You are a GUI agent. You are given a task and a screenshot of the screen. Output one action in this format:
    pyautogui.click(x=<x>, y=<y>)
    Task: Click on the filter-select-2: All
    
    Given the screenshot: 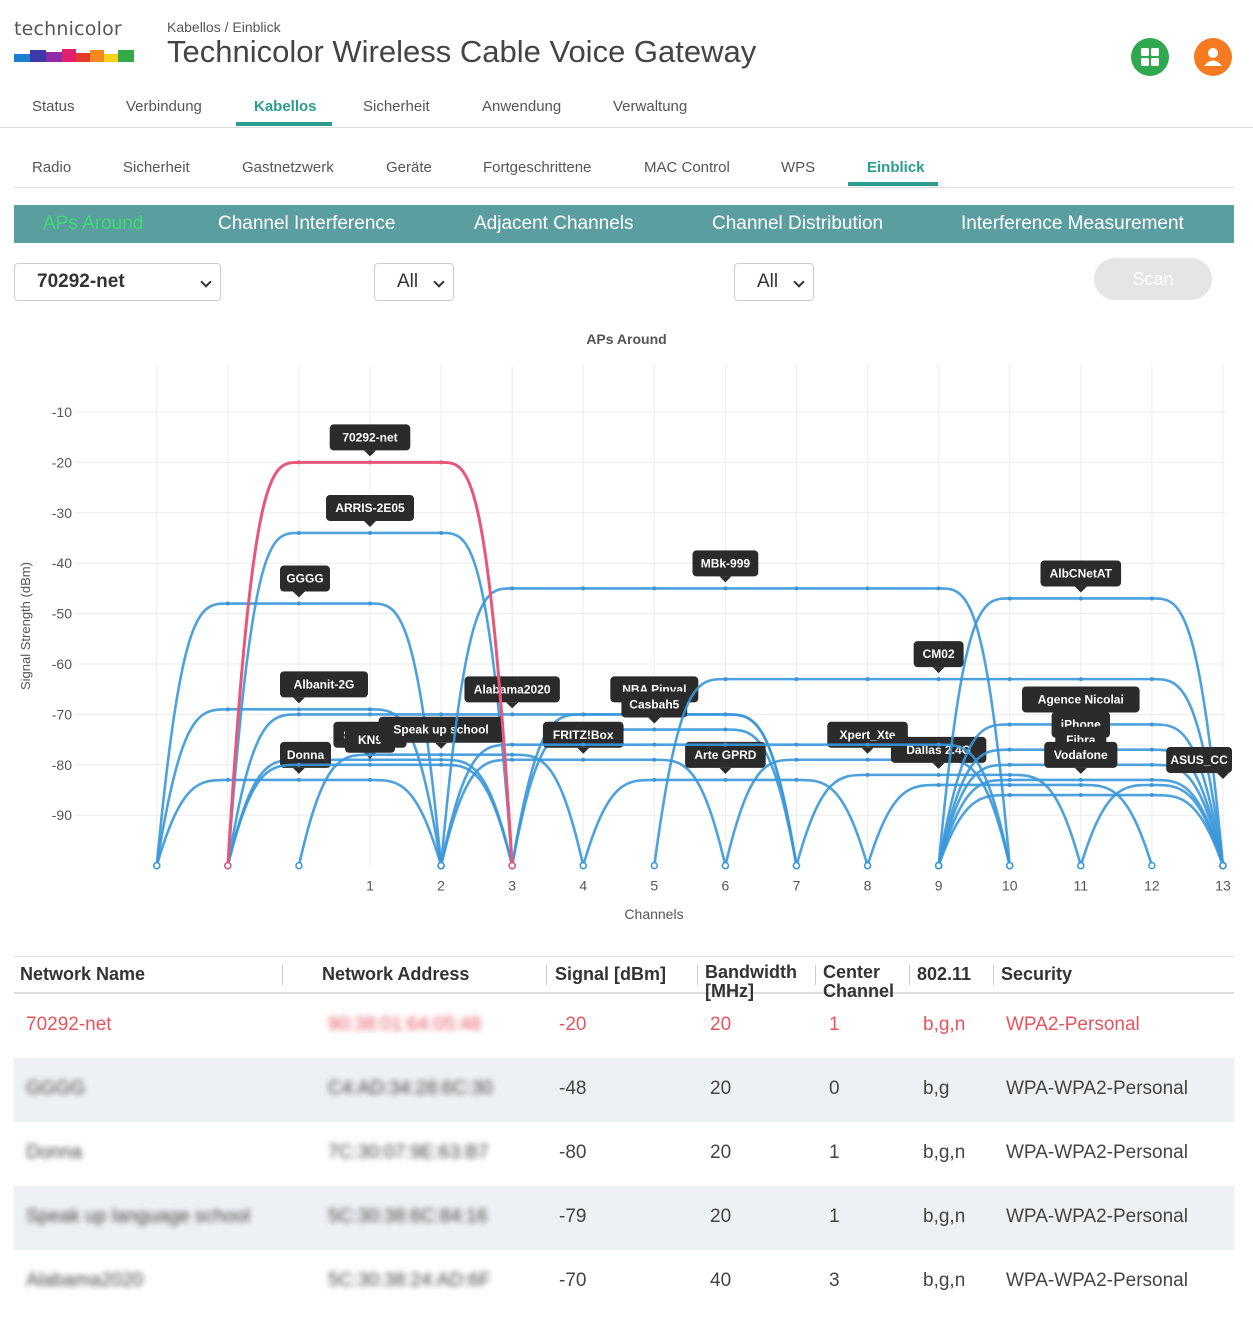 What is the action you would take?
    pyautogui.click(x=774, y=282)
    